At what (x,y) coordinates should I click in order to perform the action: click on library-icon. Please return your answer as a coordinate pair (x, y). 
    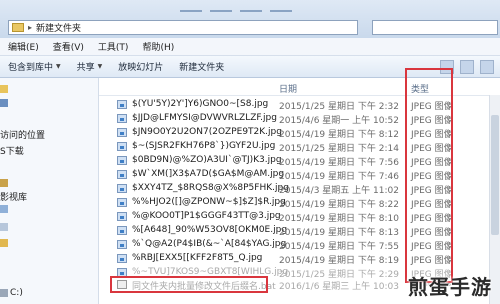
    Looking at the image, I should click on (4, 182).